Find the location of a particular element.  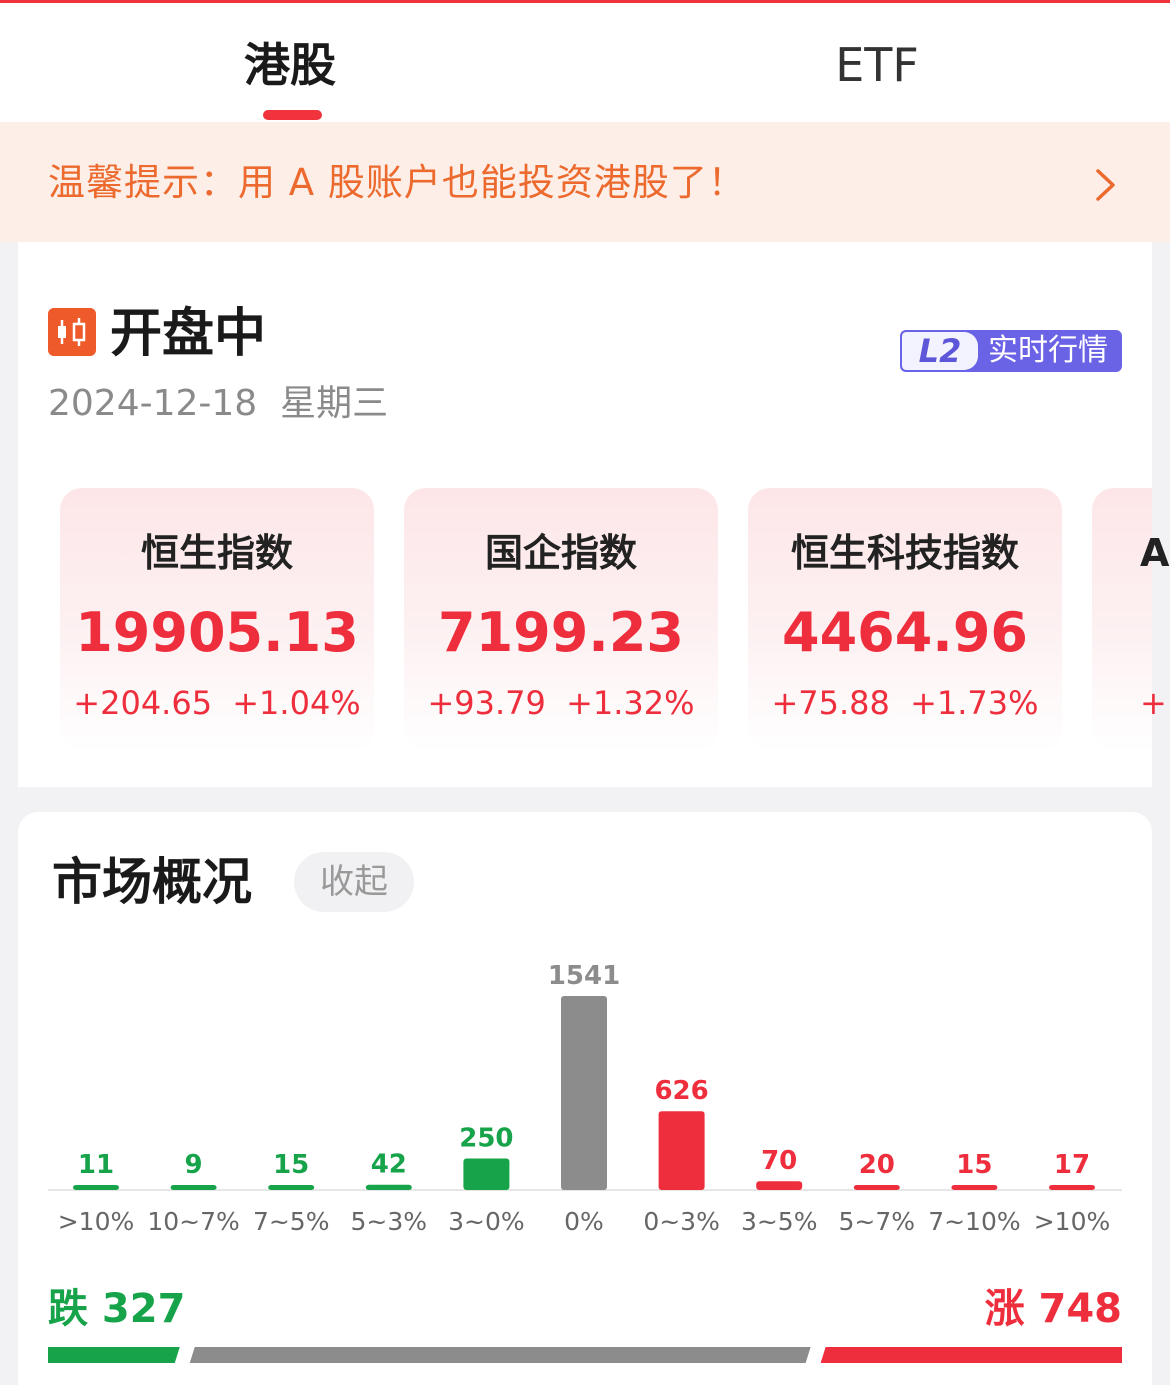

index-card-hscei: 国企指数 7199.23 +93.79 +1.32% is located at coordinates (561, 620).